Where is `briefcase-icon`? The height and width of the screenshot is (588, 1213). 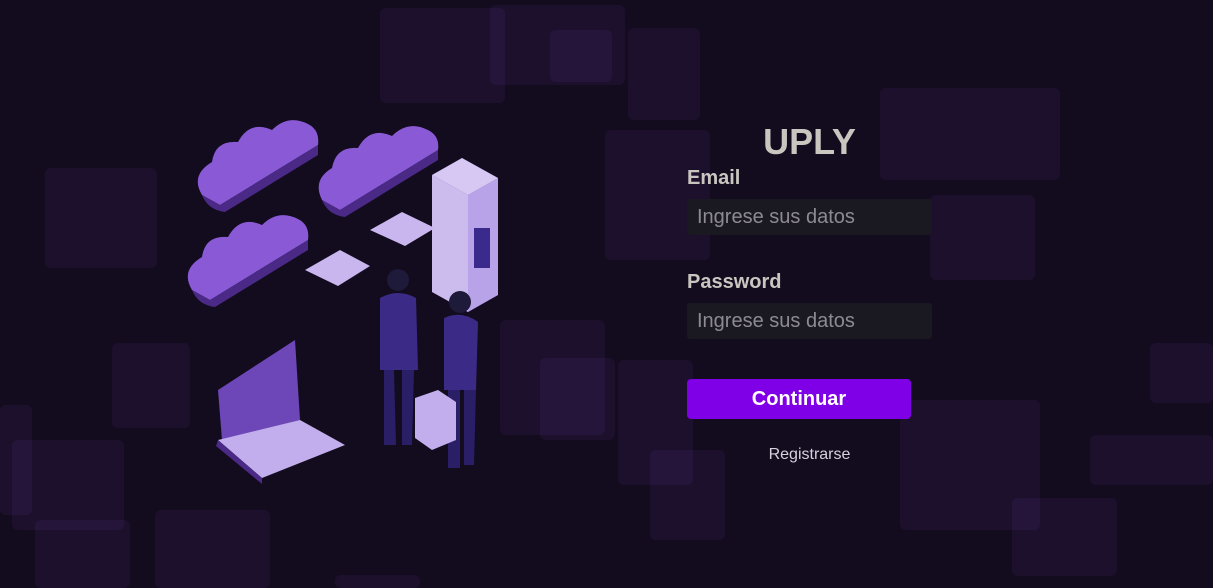
briefcase-icon is located at coordinates (435, 420).